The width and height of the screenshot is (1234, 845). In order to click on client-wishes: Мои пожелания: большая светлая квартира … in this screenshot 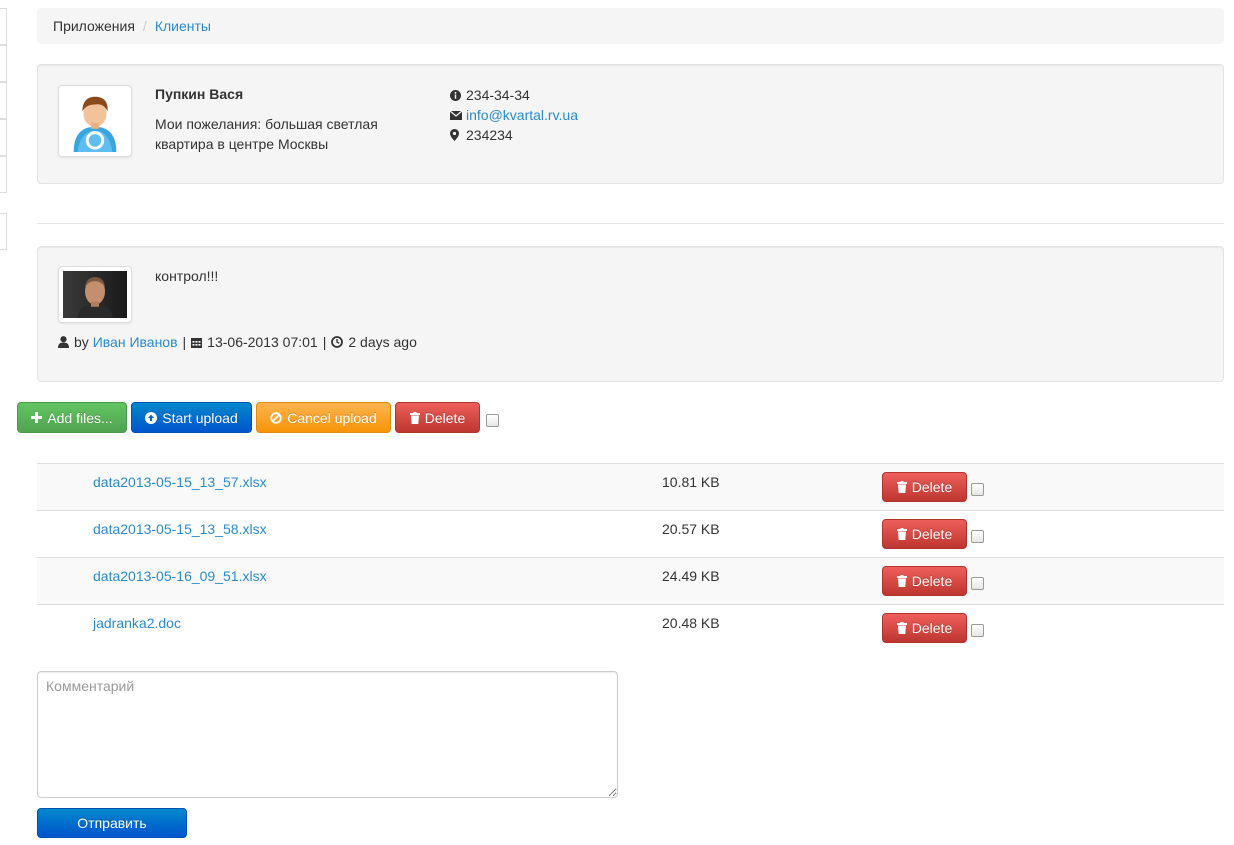, I will do `click(266, 134)`.